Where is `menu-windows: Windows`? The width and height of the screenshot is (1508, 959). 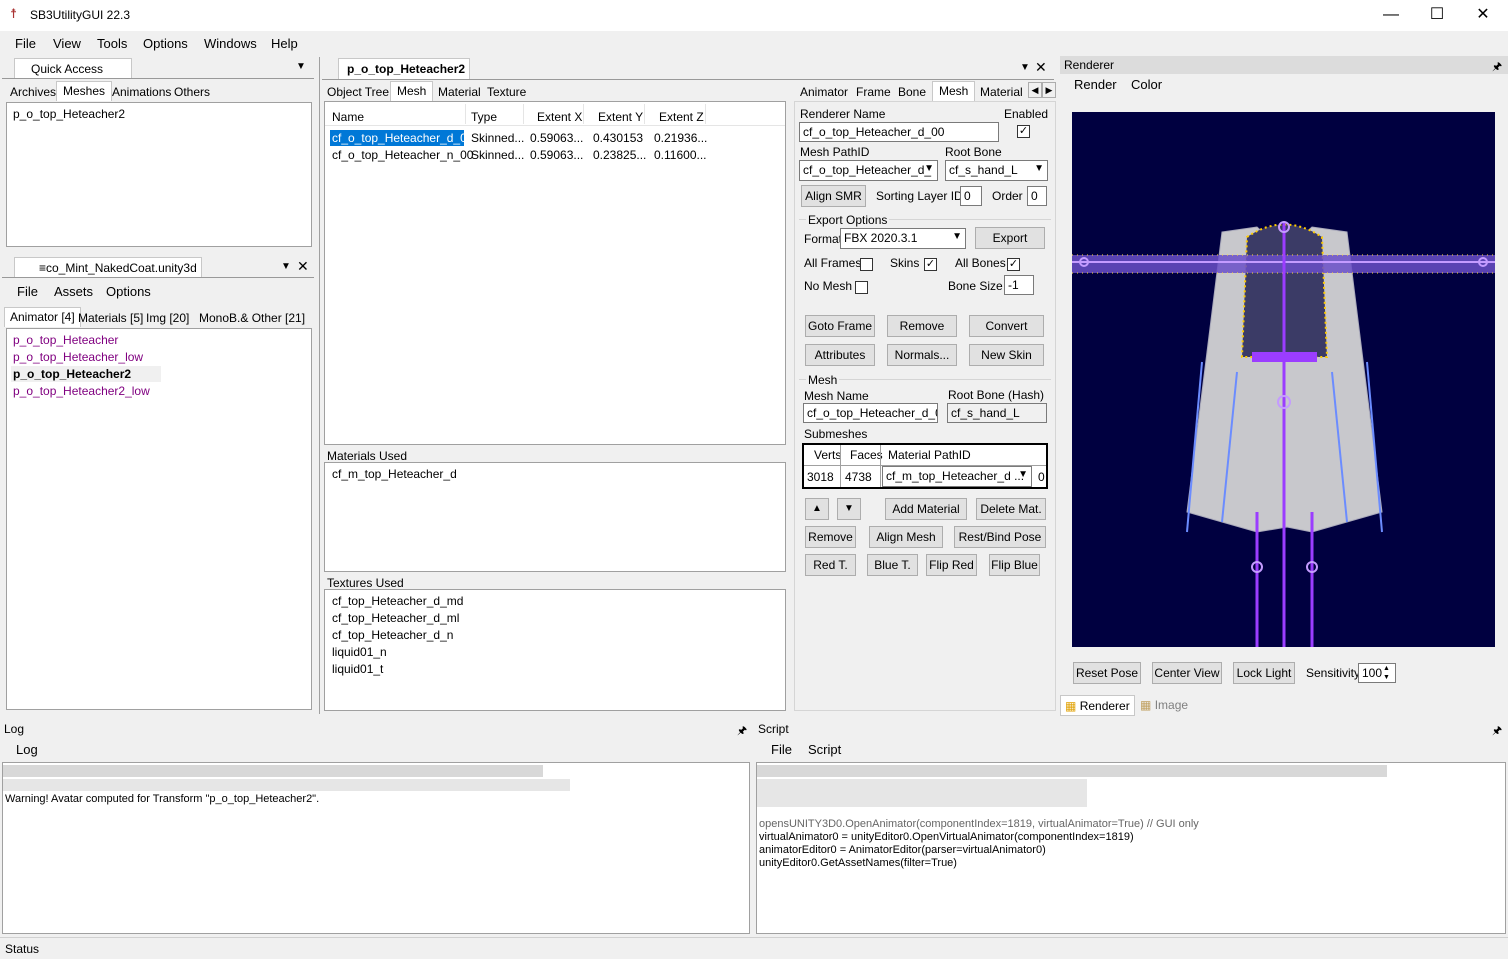
menu-windows: Windows is located at coordinates (230, 43).